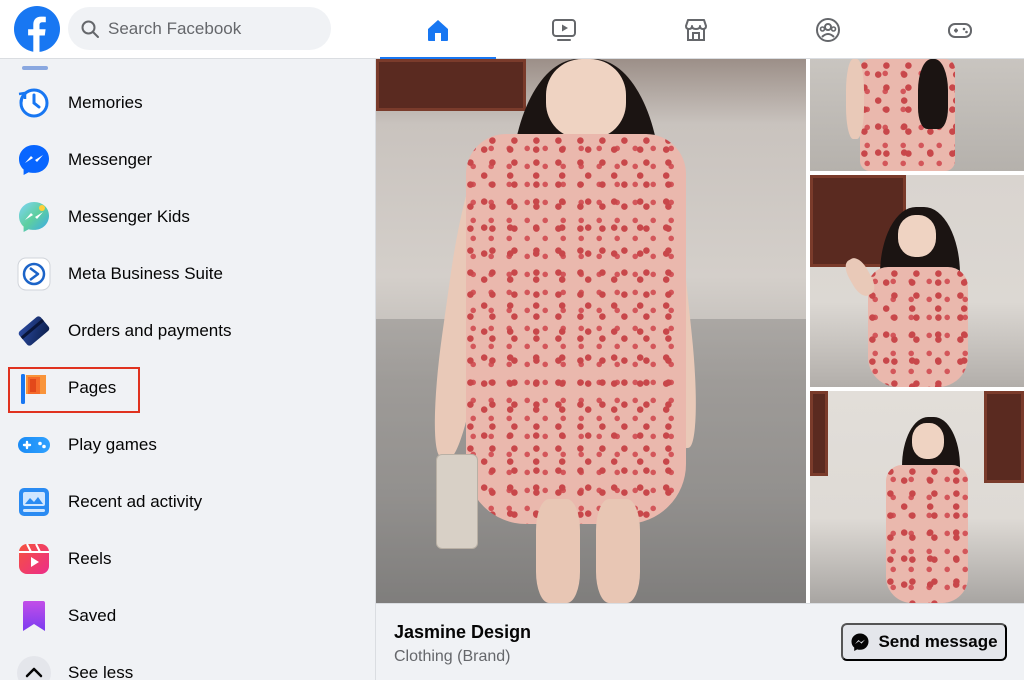 This screenshot has width=1024, height=680. What do you see at coordinates (90, 29) in the screenshot?
I see `search-icon` at bounding box center [90, 29].